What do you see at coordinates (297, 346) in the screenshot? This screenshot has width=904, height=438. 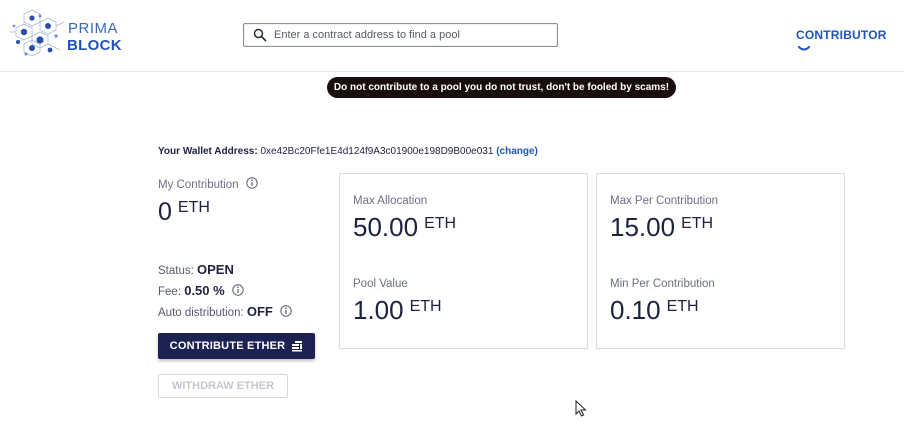 I see `coins-icon` at bounding box center [297, 346].